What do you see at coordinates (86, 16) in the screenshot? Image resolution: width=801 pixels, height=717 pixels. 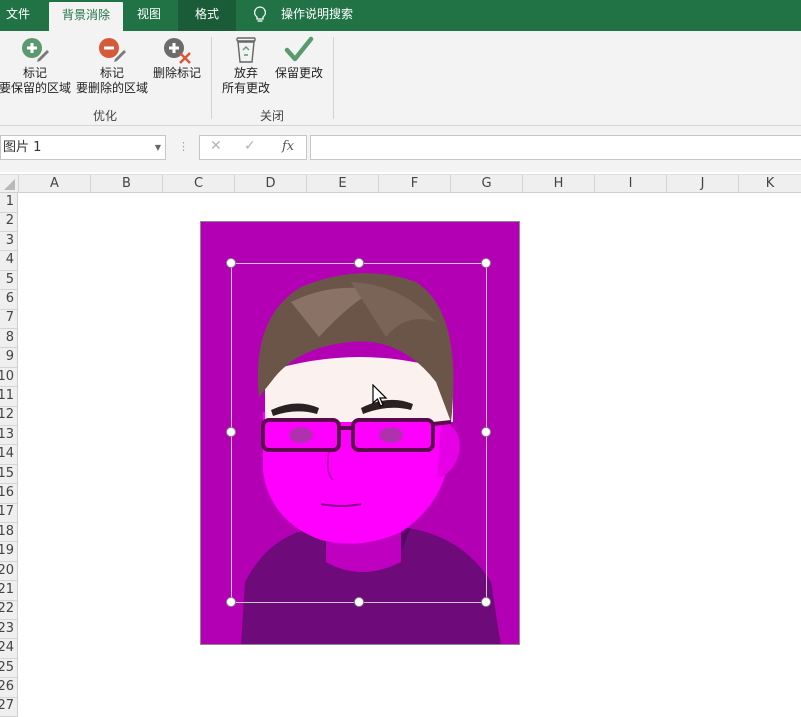 I see `tab-background-removal: 背景消除` at bounding box center [86, 16].